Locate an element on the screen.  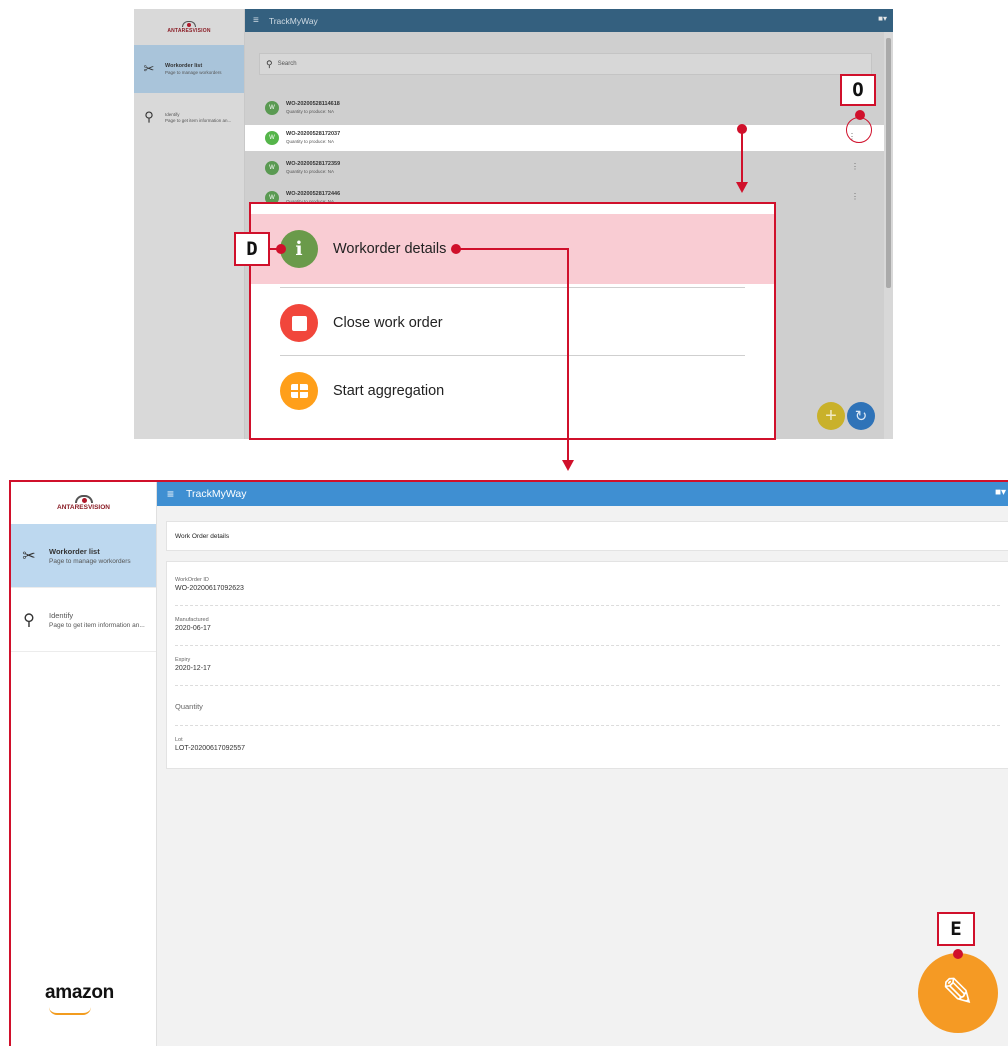
field-manufactured: Manufactured 2020-06-17 is located at coordinates (587, 627).